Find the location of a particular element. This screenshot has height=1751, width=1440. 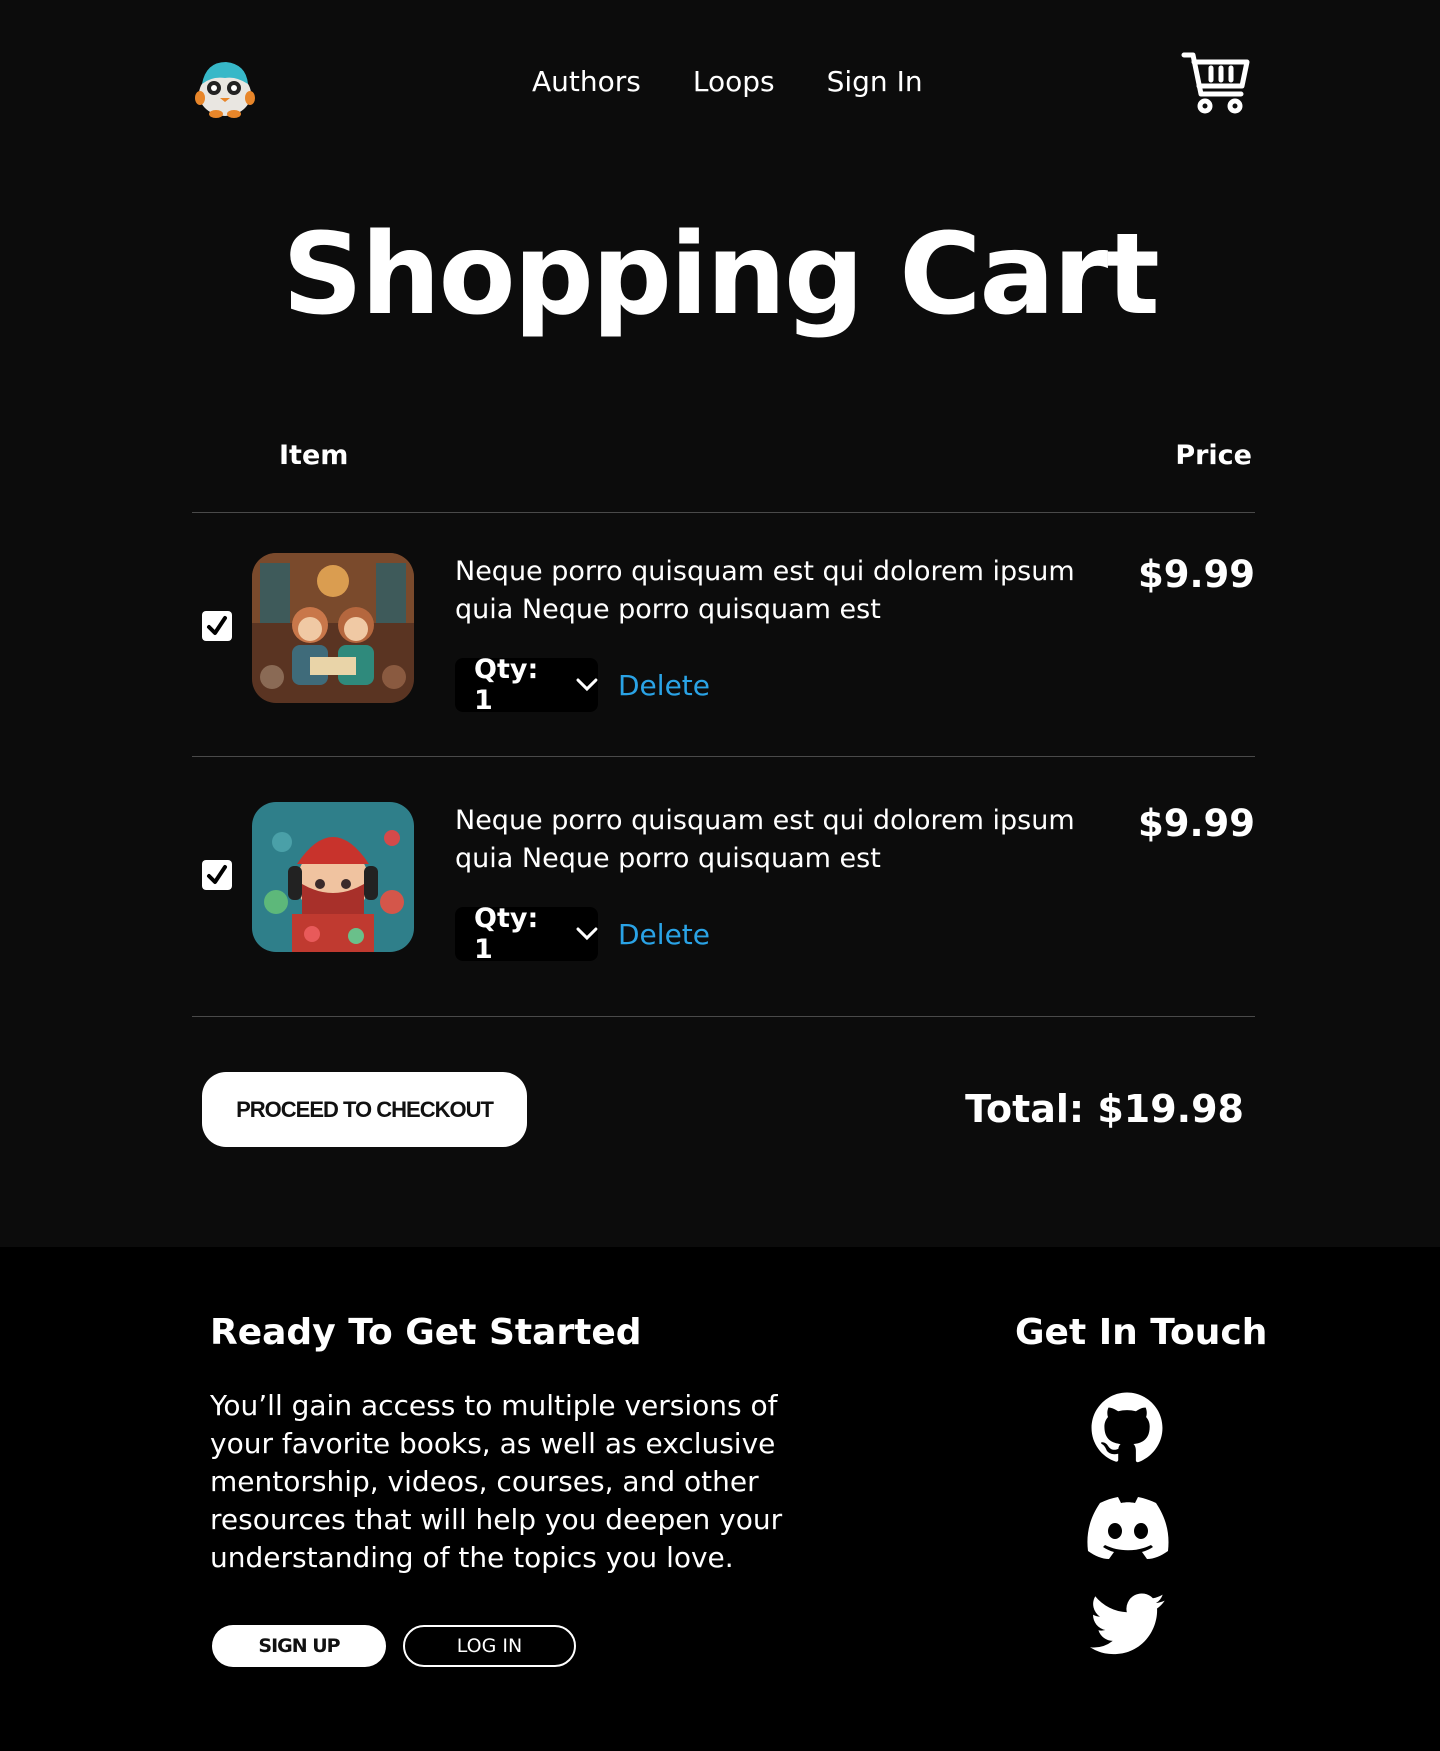

column-header-price: Price is located at coordinates (1213, 455).